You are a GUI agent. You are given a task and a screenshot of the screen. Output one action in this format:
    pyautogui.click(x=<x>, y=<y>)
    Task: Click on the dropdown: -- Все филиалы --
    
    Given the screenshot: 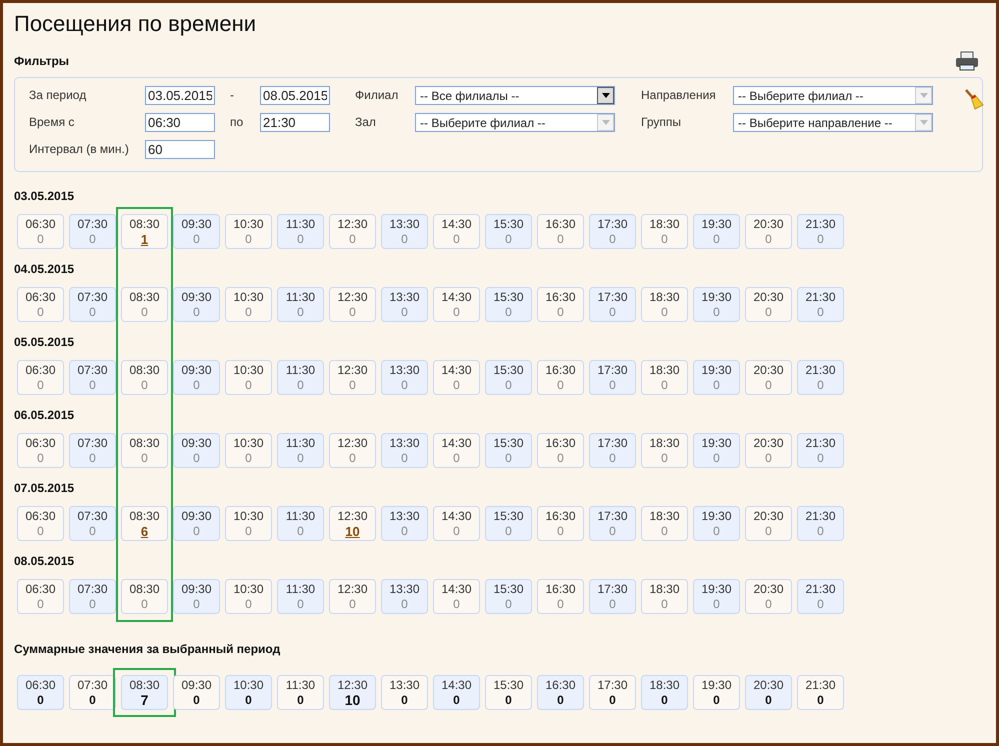 What is the action you would take?
    pyautogui.click(x=515, y=95)
    